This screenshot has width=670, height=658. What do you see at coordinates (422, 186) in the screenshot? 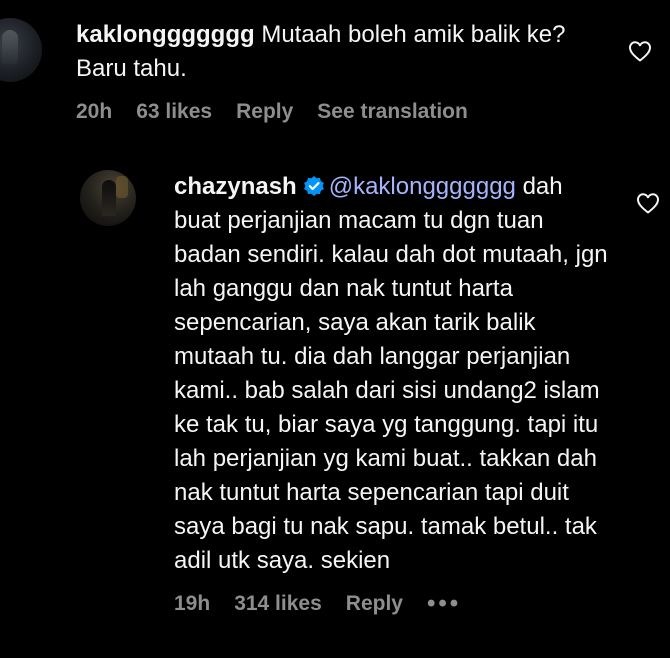
I see `mention-link: @kaklonggggggg` at bounding box center [422, 186].